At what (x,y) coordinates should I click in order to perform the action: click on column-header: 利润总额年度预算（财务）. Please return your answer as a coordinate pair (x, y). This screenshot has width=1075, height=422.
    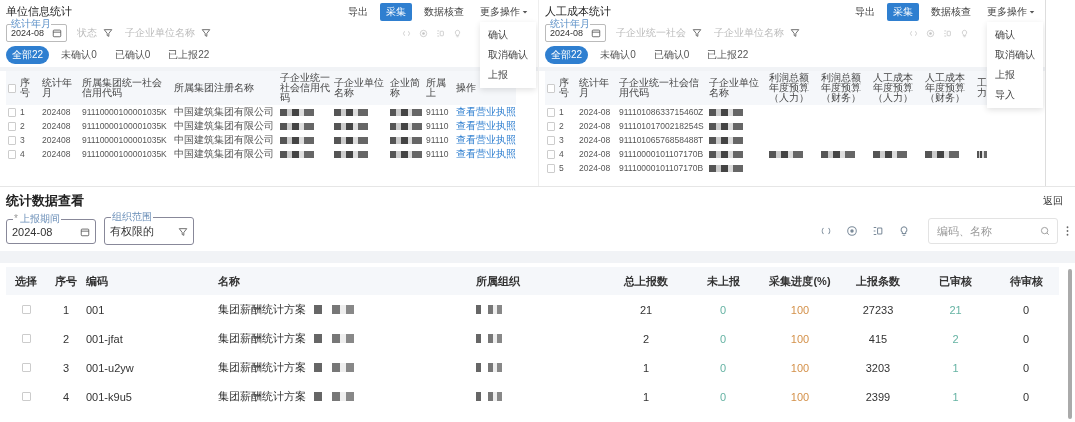
    Looking at the image, I should click on (845, 88).